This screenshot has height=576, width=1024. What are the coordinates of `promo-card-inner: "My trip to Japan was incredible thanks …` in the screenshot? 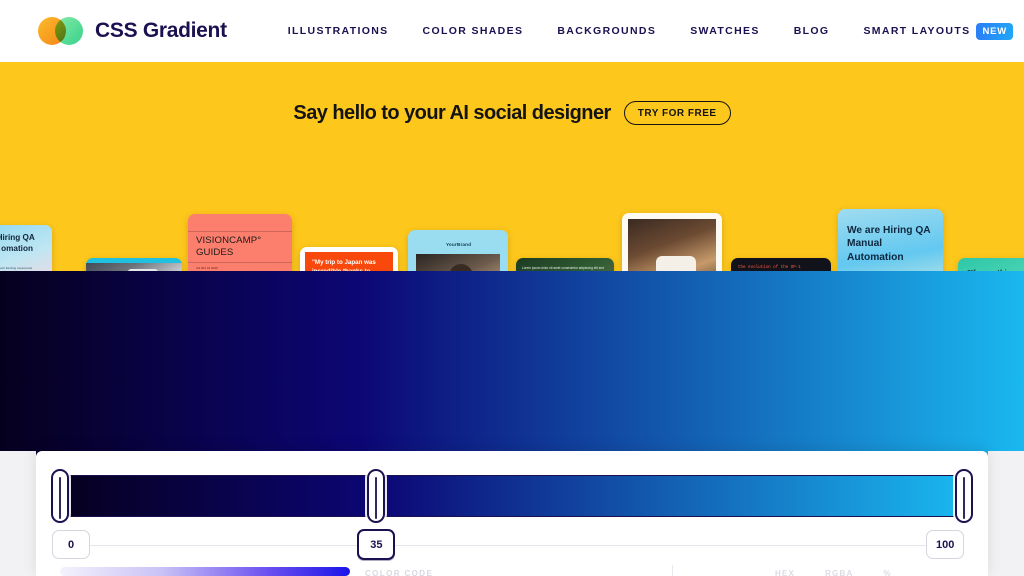 It's located at (349, 261).